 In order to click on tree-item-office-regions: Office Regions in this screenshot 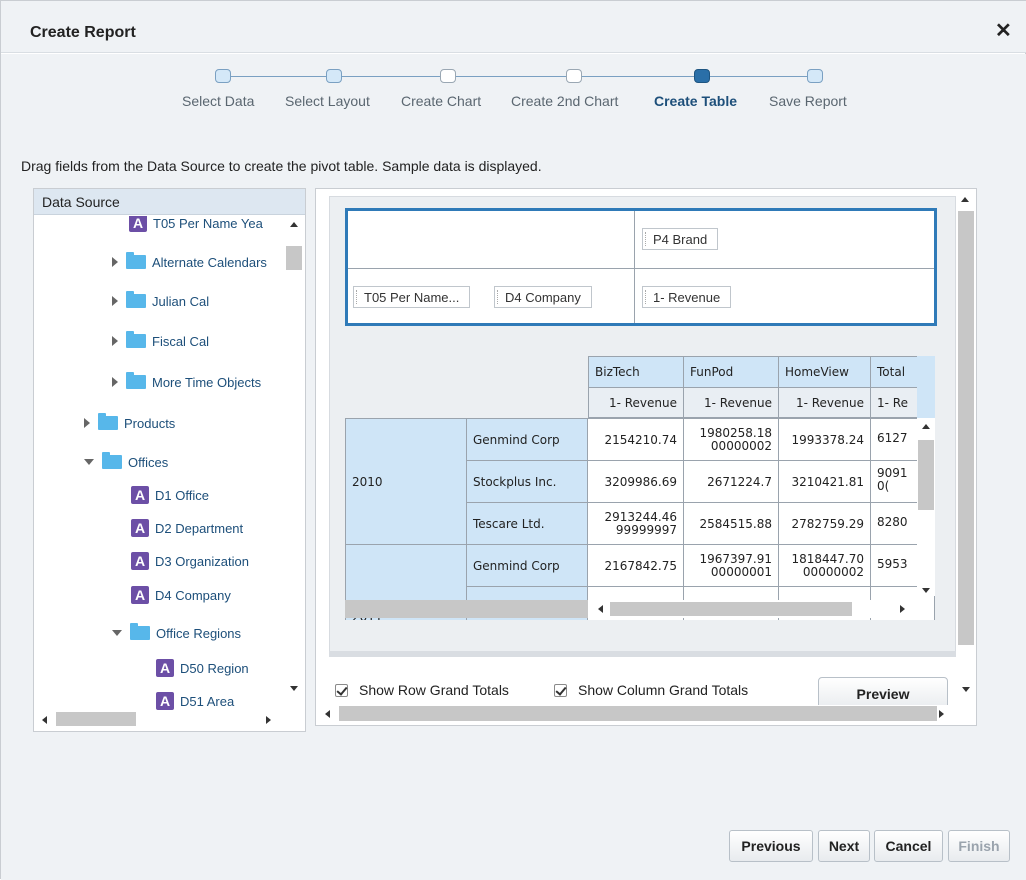, I will do `click(176, 633)`.